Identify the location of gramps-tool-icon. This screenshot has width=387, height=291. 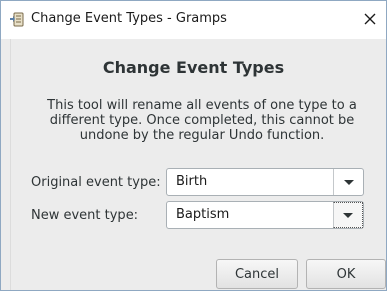
(18, 20).